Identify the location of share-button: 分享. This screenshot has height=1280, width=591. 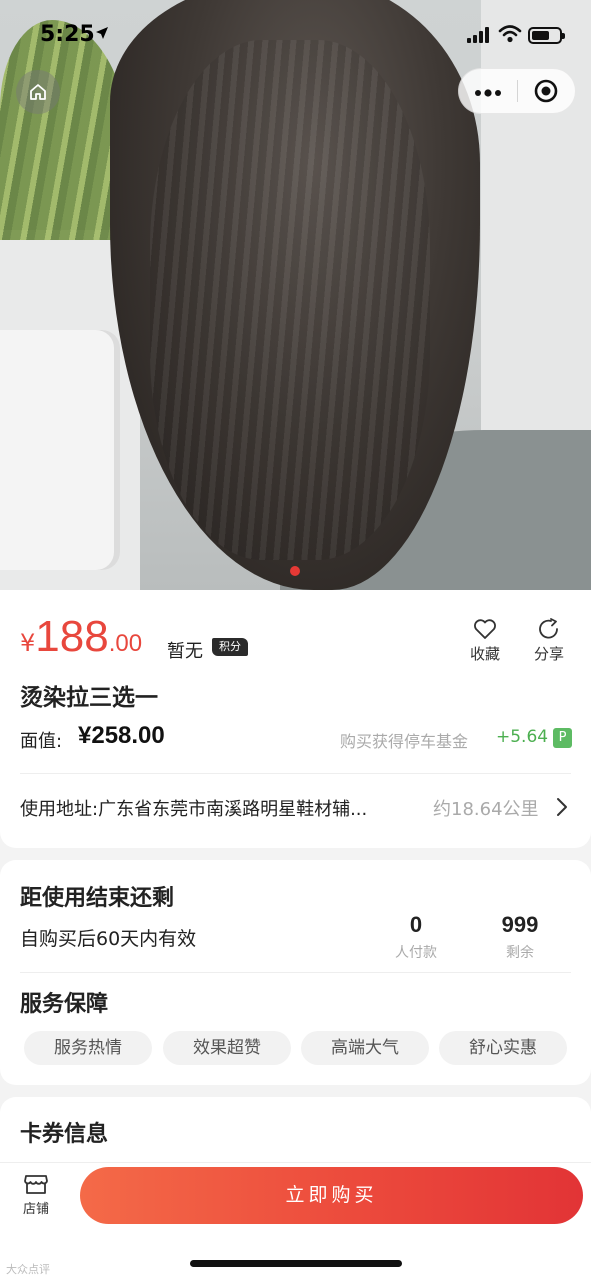
(549, 641).